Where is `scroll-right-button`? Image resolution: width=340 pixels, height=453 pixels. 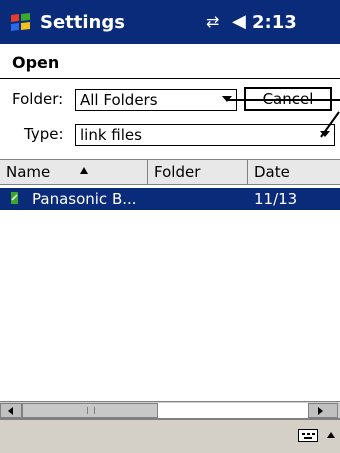 scroll-right-button is located at coordinates (323, 410).